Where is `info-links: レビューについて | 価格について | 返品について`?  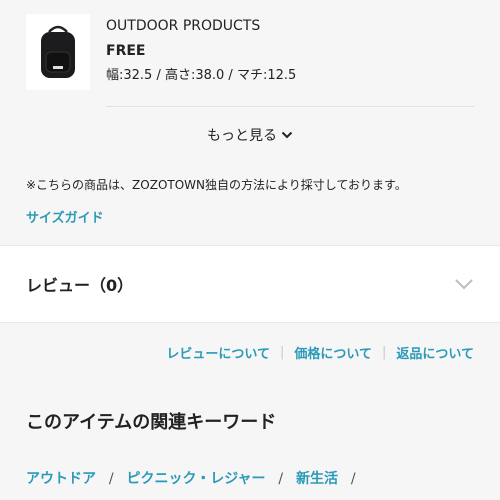
info-links: レビューについて | 価格について | 返品について is located at coordinates (250, 342).